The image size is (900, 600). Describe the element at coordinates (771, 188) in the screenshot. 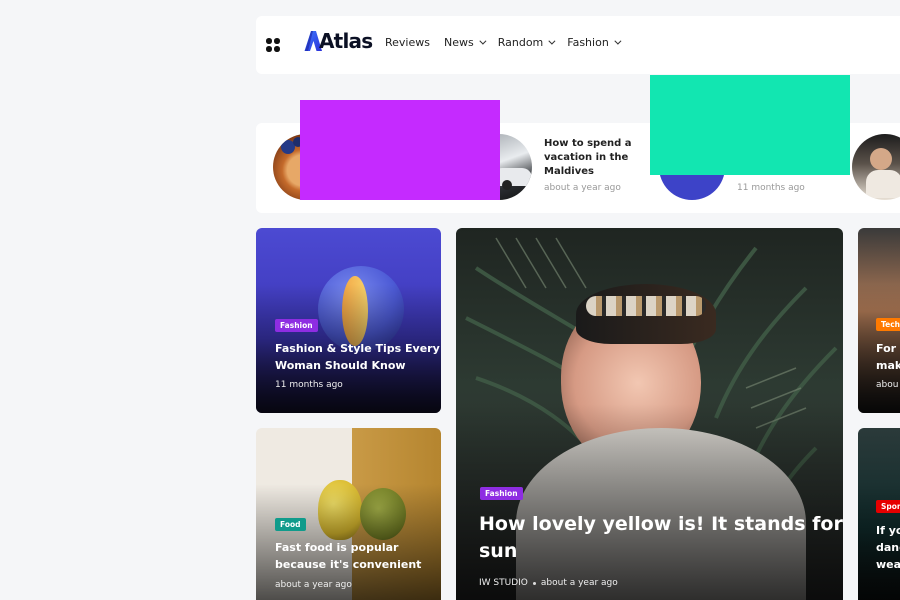

I see `trending-meta-2: 11 months ago` at that location.